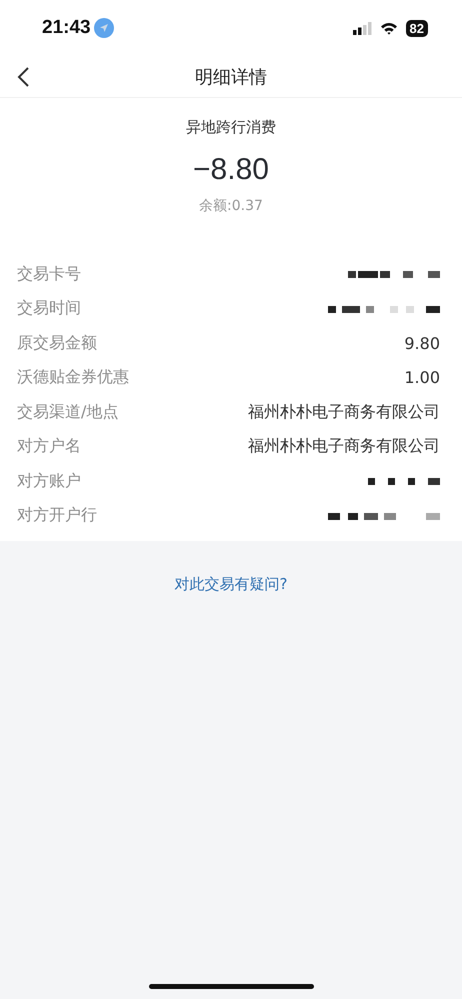 This screenshot has width=462, height=999. What do you see at coordinates (49, 481) in the screenshot?
I see `detail-label: 对方账户` at bounding box center [49, 481].